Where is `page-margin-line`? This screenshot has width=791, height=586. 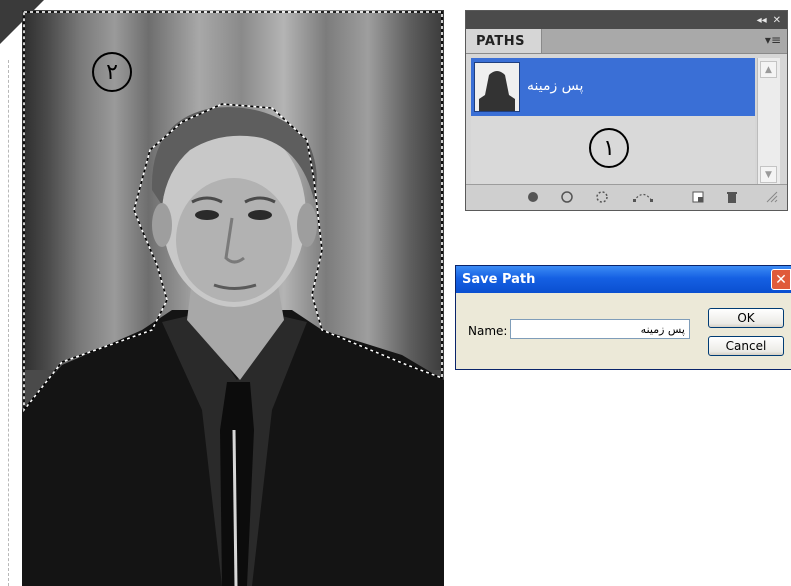 page-margin-line is located at coordinates (8, 323).